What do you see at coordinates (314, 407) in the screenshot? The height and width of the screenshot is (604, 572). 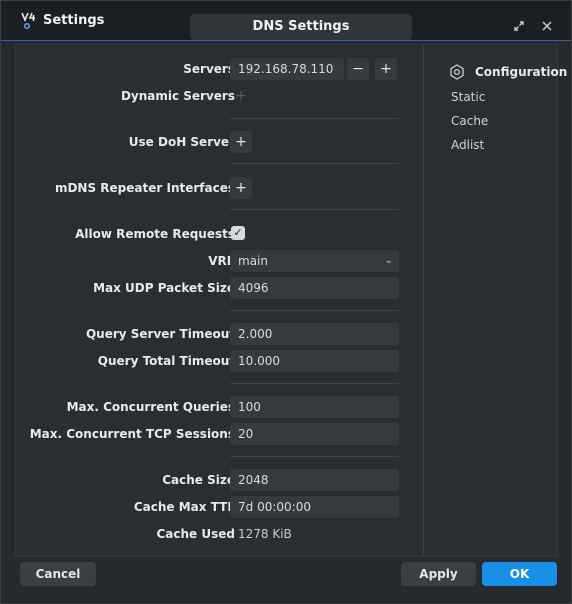 I see `max-concurrent-queries-input: 100` at bounding box center [314, 407].